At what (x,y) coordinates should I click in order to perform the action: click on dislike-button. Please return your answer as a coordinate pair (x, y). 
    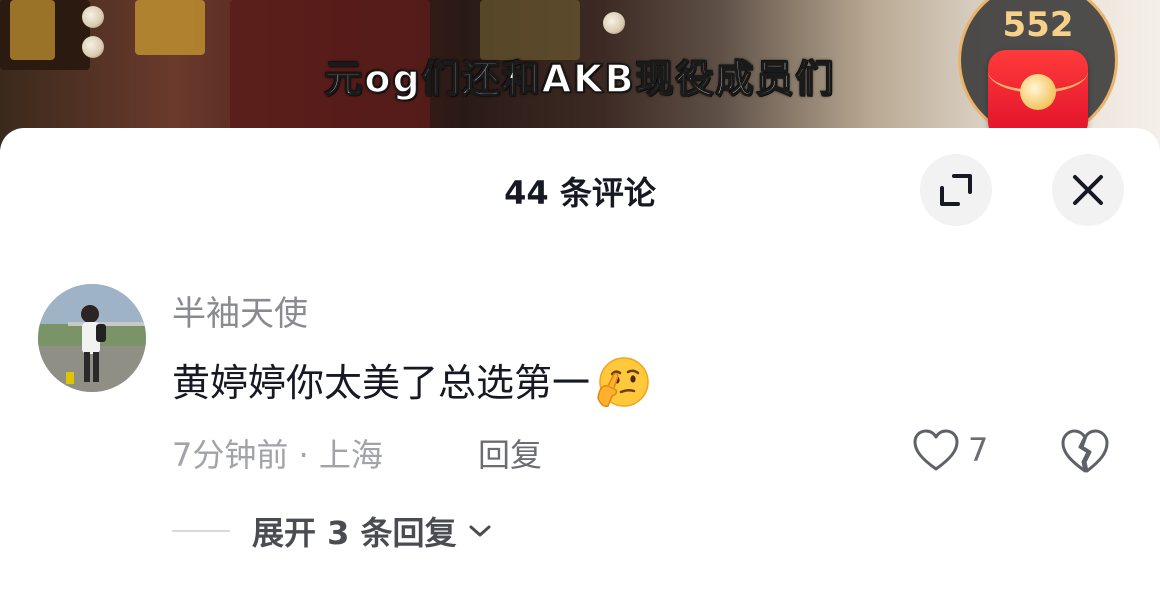
    Looking at the image, I should click on (1085, 453).